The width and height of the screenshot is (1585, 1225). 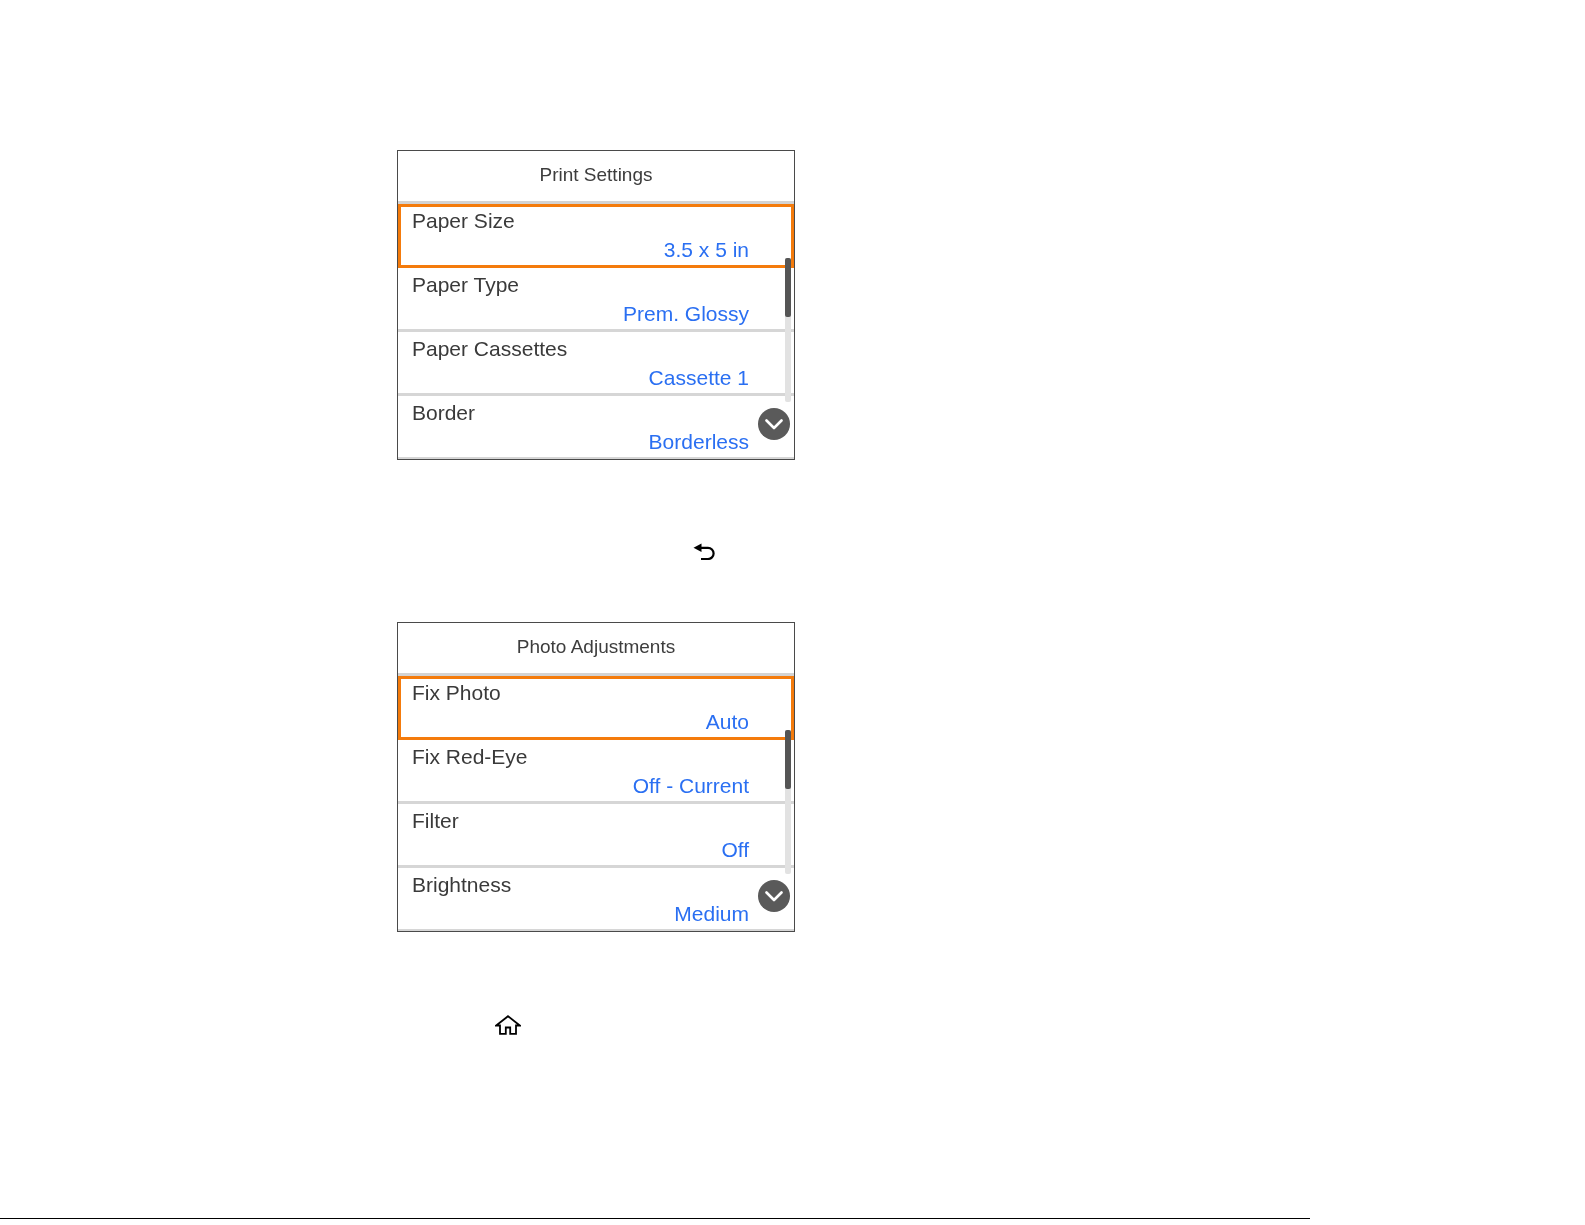 I want to click on item-label: Filter, so click(x=435, y=821).